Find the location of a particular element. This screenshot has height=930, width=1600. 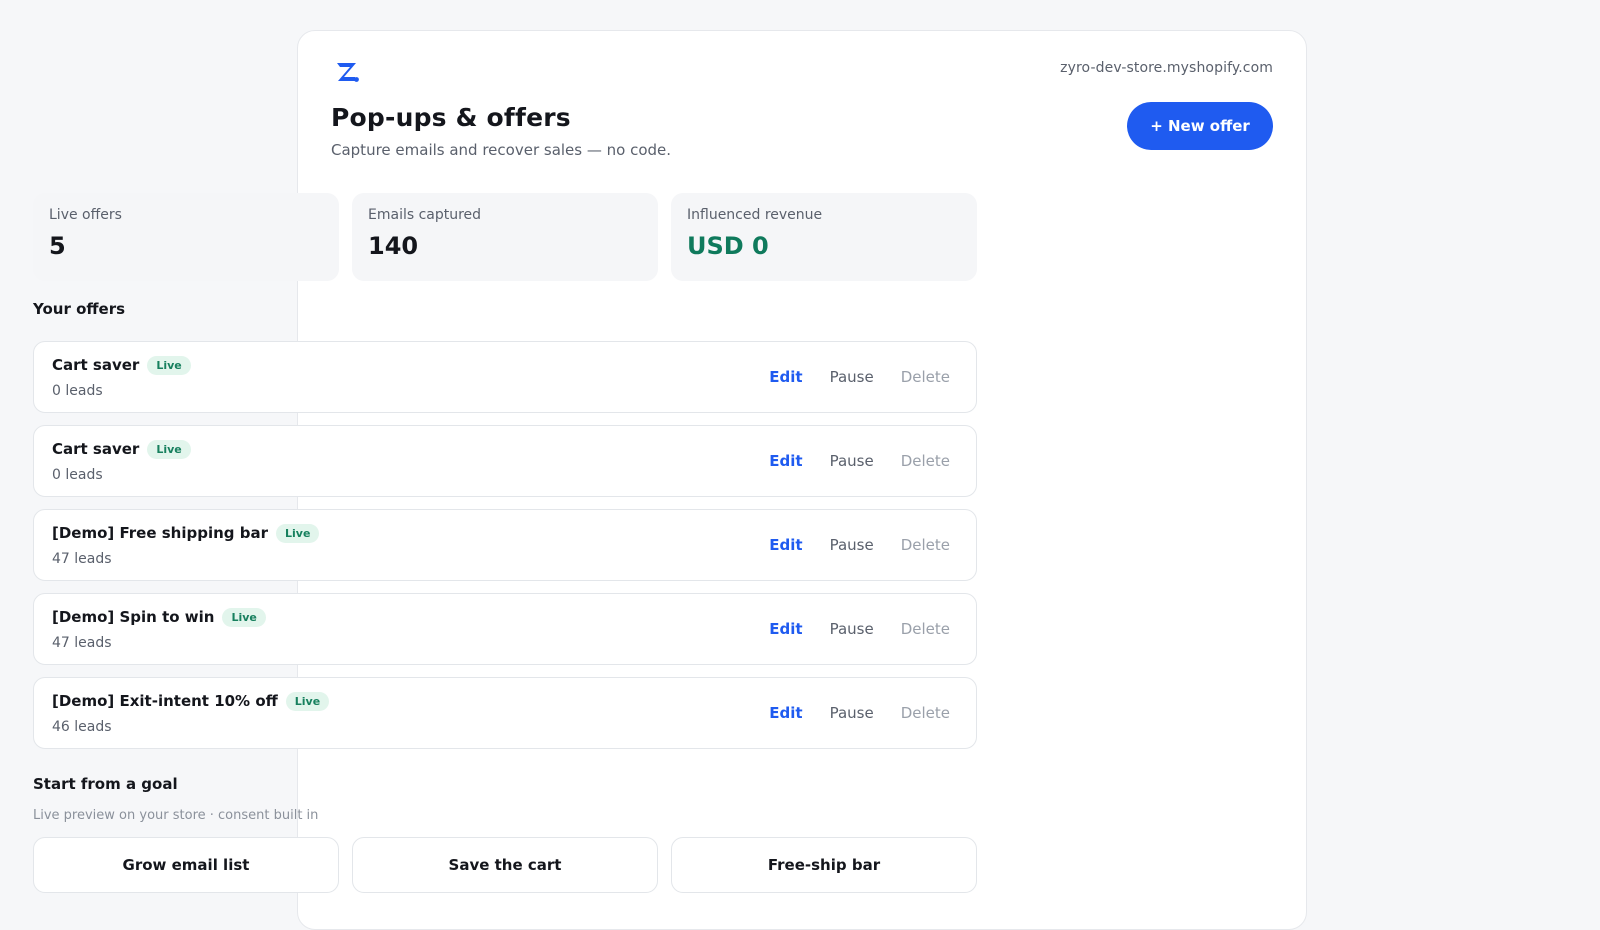

offer-name-line: [Demo] Spin to win Live is located at coordinates (159, 617).